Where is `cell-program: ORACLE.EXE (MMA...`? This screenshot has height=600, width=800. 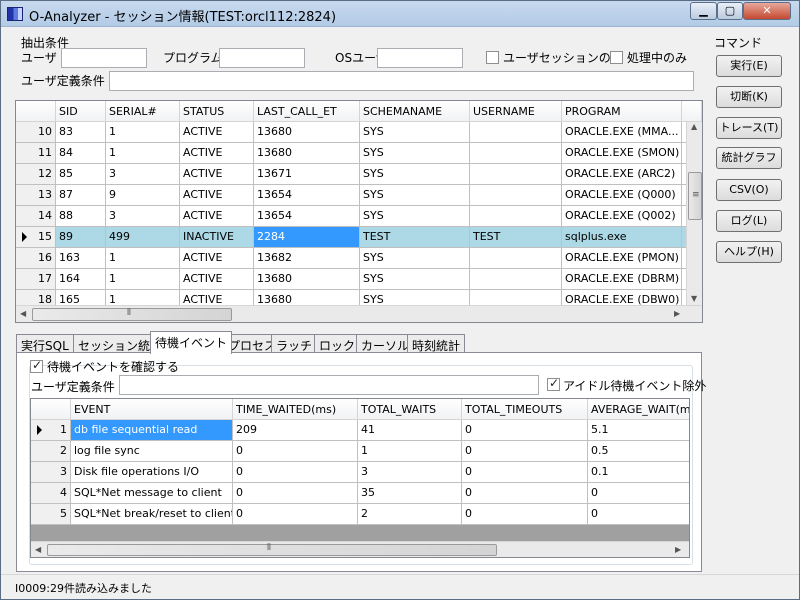
cell-program: ORACLE.EXE (MMA... is located at coordinates (622, 132).